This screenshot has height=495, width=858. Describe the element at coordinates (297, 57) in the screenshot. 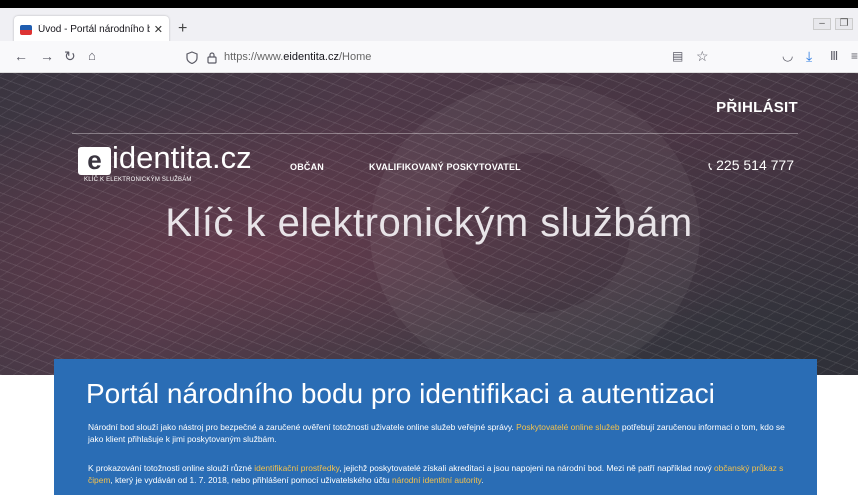

I see `url-text: https://www.eidentita.cz/Home` at that location.